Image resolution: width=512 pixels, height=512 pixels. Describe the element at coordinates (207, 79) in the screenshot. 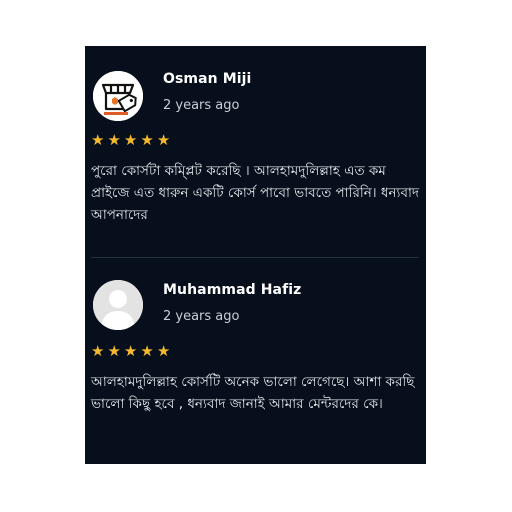

I see `reviewer-name: Osman Miji` at that location.